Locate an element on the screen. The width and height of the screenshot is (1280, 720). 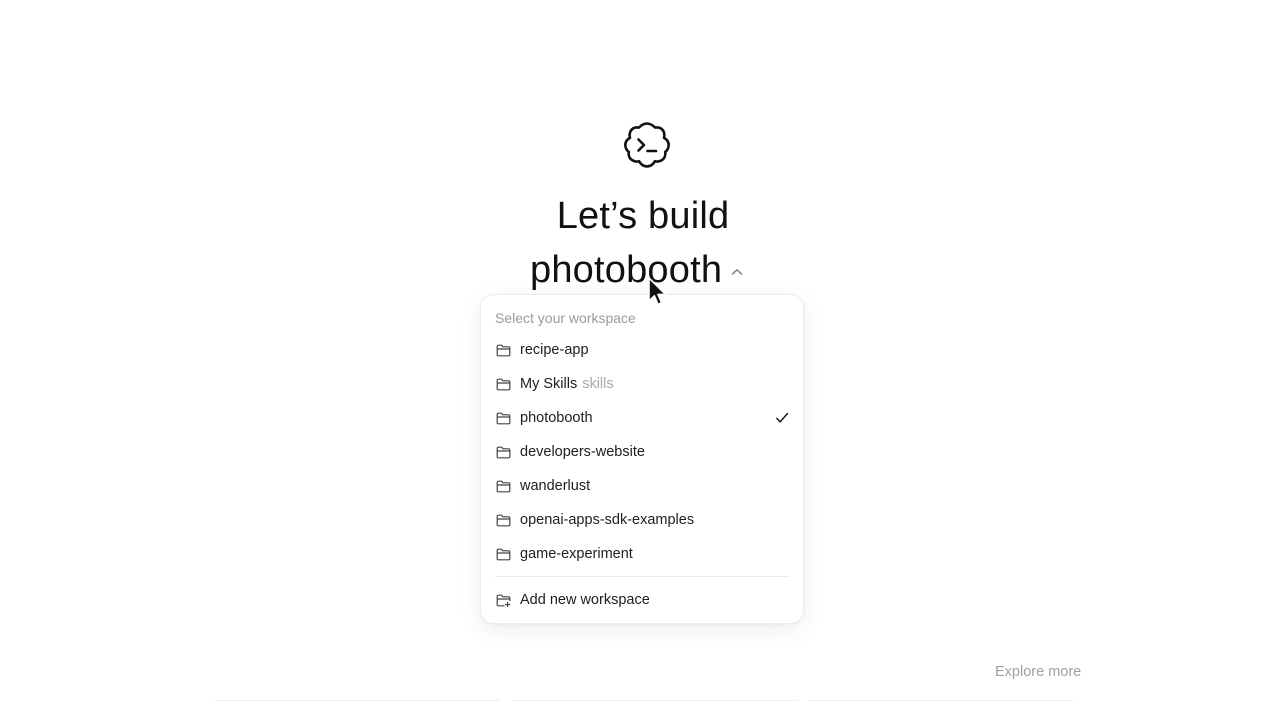
workspace-item-game-experiment: game-experiment is located at coordinates (642, 554).